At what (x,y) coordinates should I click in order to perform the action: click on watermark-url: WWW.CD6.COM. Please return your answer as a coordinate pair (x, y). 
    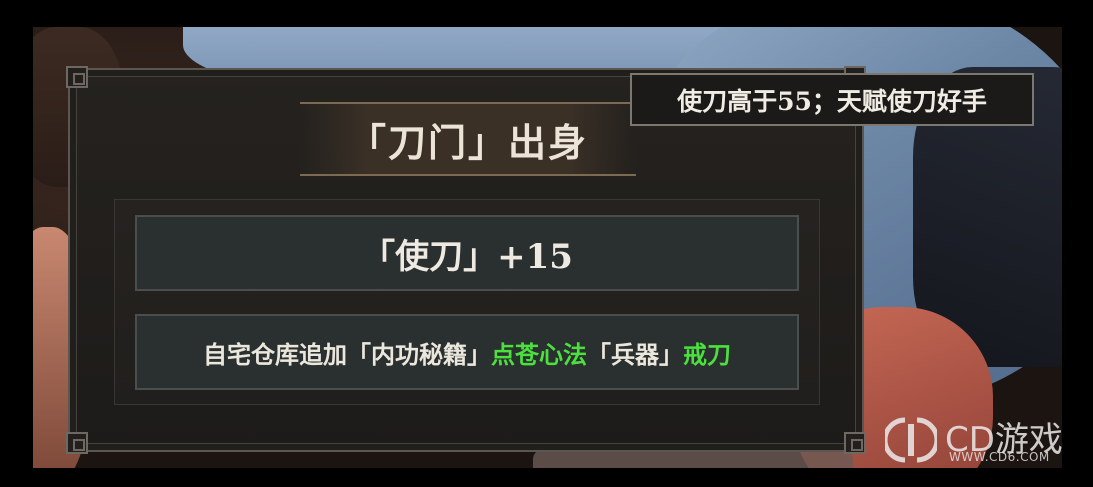
    Looking at the image, I should click on (999, 457).